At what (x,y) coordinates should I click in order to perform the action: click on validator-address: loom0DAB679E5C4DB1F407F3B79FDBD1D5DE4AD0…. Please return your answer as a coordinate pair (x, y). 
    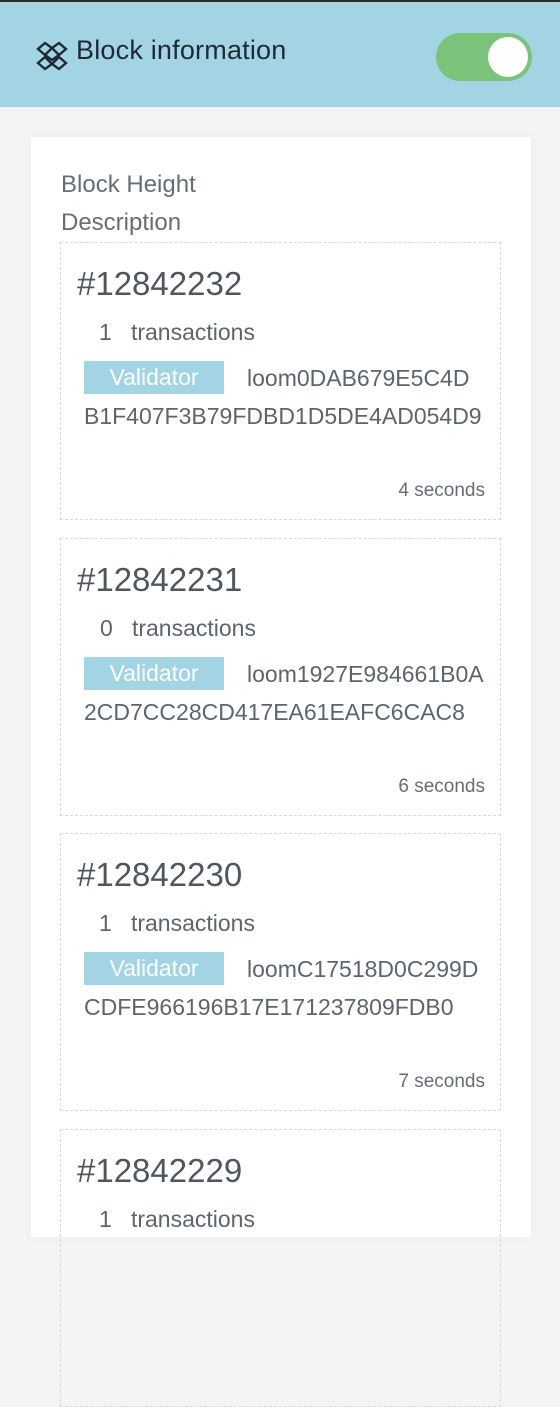
    Looking at the image, I should click on (284, 397).